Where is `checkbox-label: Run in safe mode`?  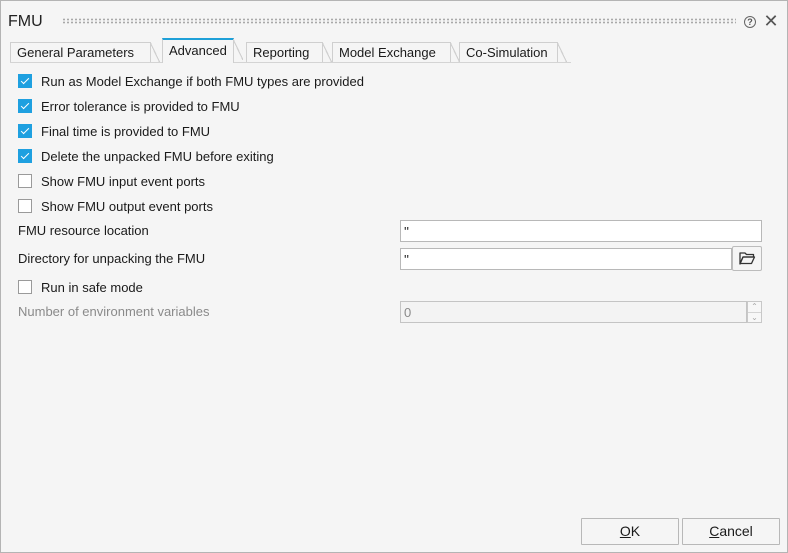 checkbox-label: Run in safe mode is located at coordinates (92, 287).